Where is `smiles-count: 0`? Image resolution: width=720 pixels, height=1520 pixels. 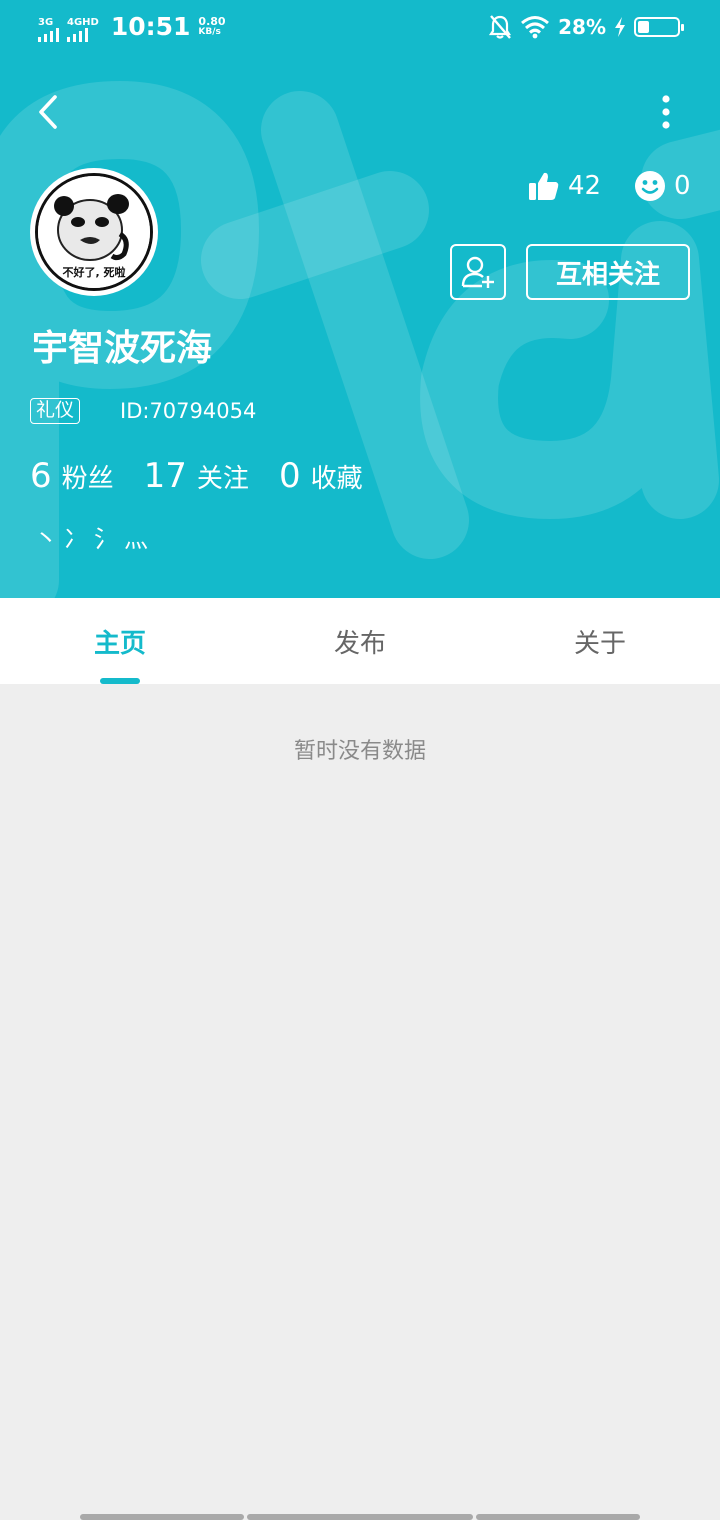 smiles-count: 0 is located at coordinates (682, 186).